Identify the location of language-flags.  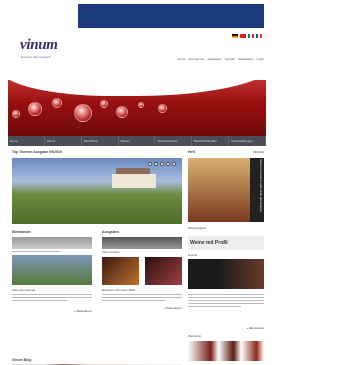
(247, 36).